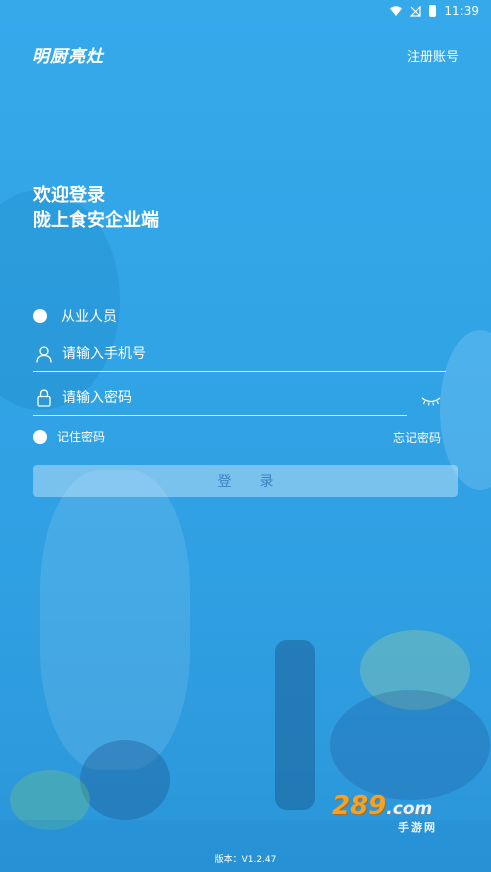 Image resolution: width=491 pixels, height=872 pixels. I want to click on status-bar: 11:39, so click(245, 11).